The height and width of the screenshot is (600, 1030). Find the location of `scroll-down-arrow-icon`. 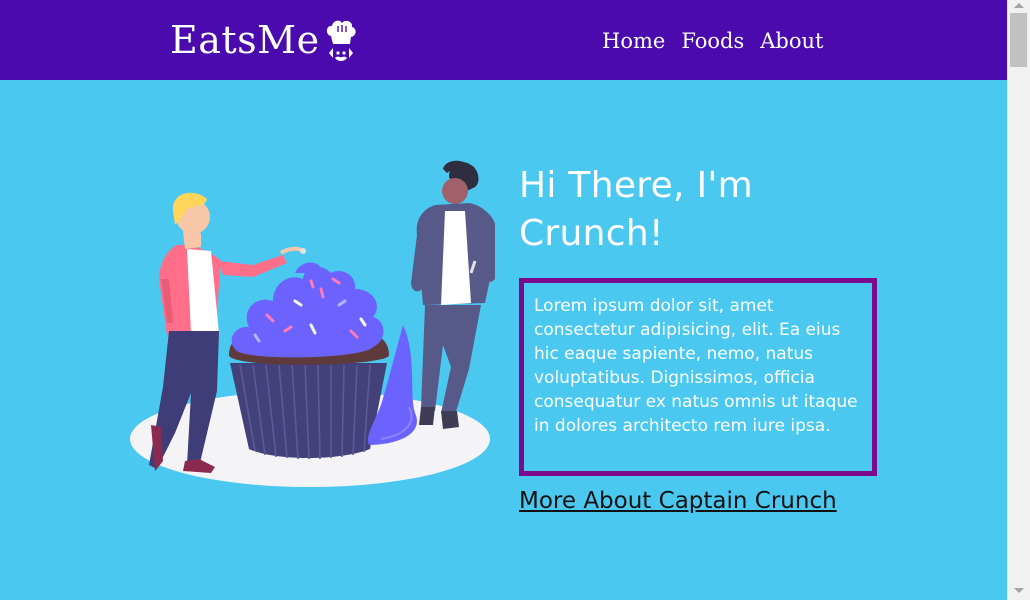

scroll-down-arrow-icon is located at coordinates (1019, 590).